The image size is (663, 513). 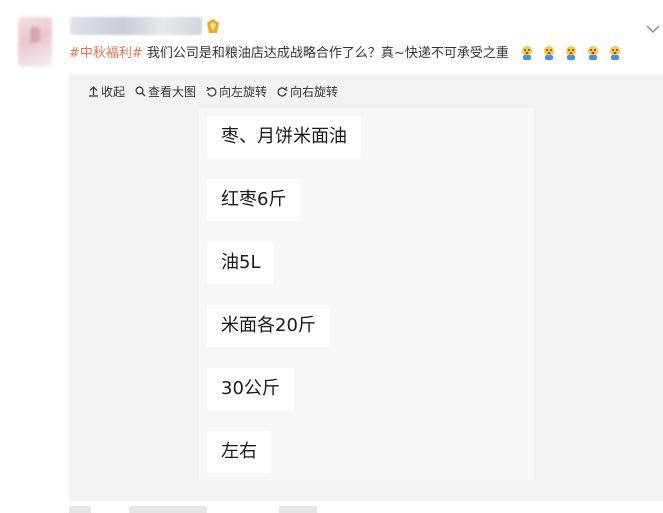 What do you see at coordinates (140, 90) in the screenshot?
I see `search-icon` at bounding box center [140, 90].